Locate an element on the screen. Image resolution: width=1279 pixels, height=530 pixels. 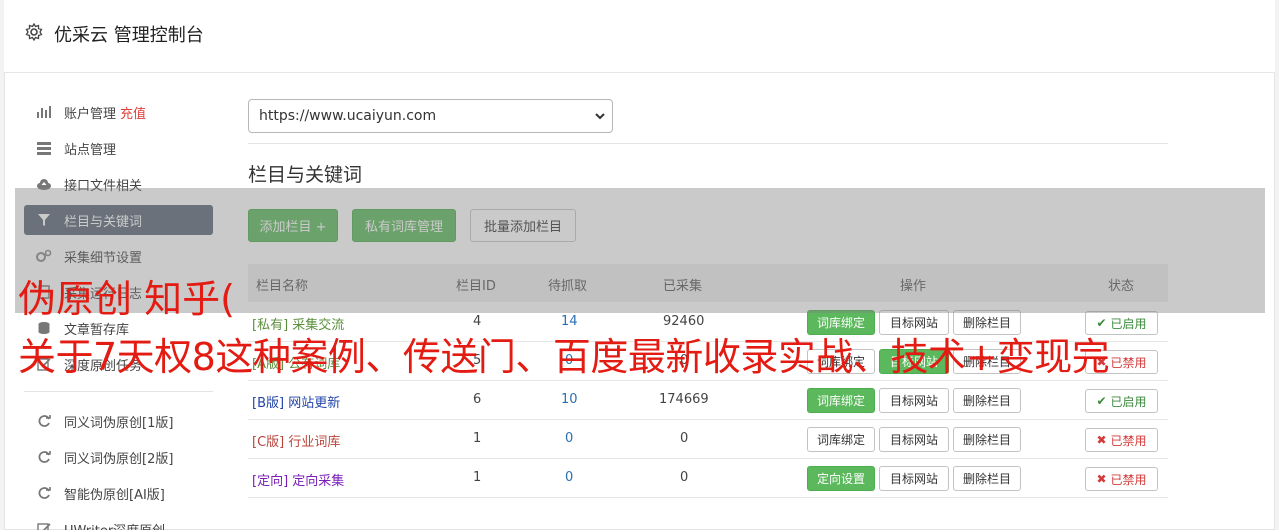
sidebar-item-ai-original: 智能伪原创[AI版] is located at coordinates (118, 493).